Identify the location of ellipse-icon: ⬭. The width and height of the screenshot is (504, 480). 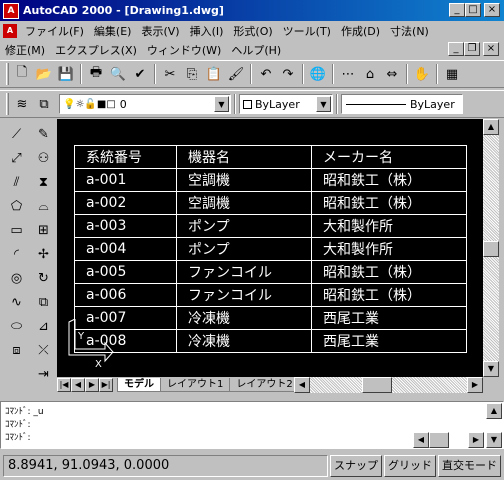
(16, 326).